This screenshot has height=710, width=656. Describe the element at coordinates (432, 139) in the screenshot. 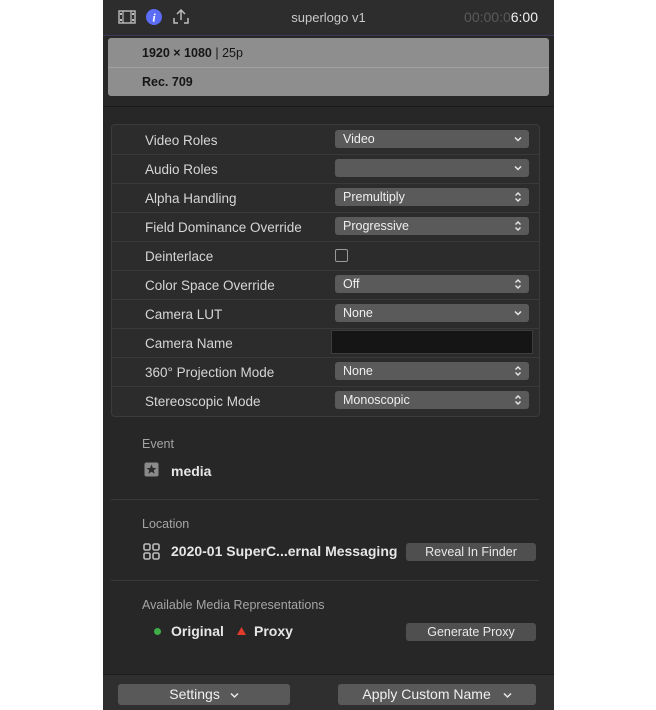

I see `property-select: Video` at that location.